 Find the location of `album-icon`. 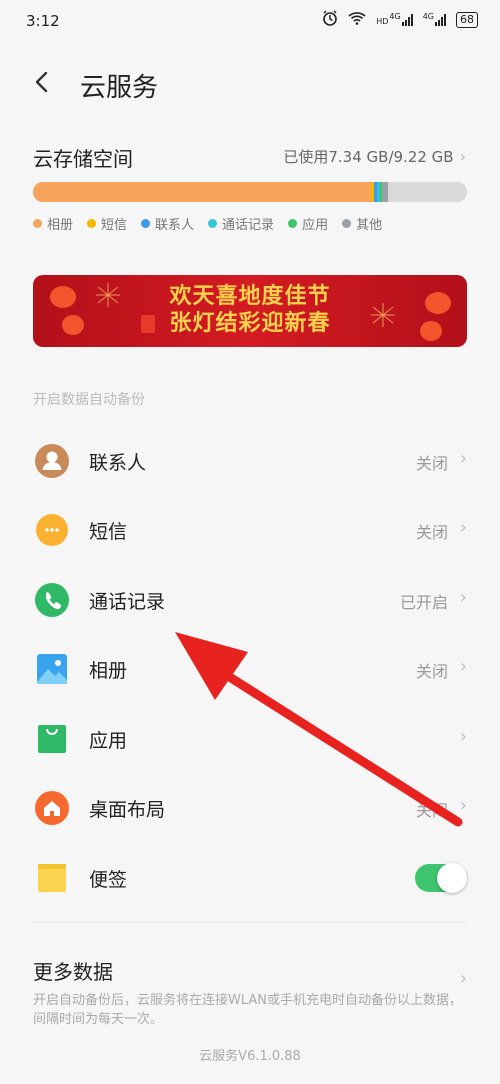

album-icon is located at coordinates (52, 669).